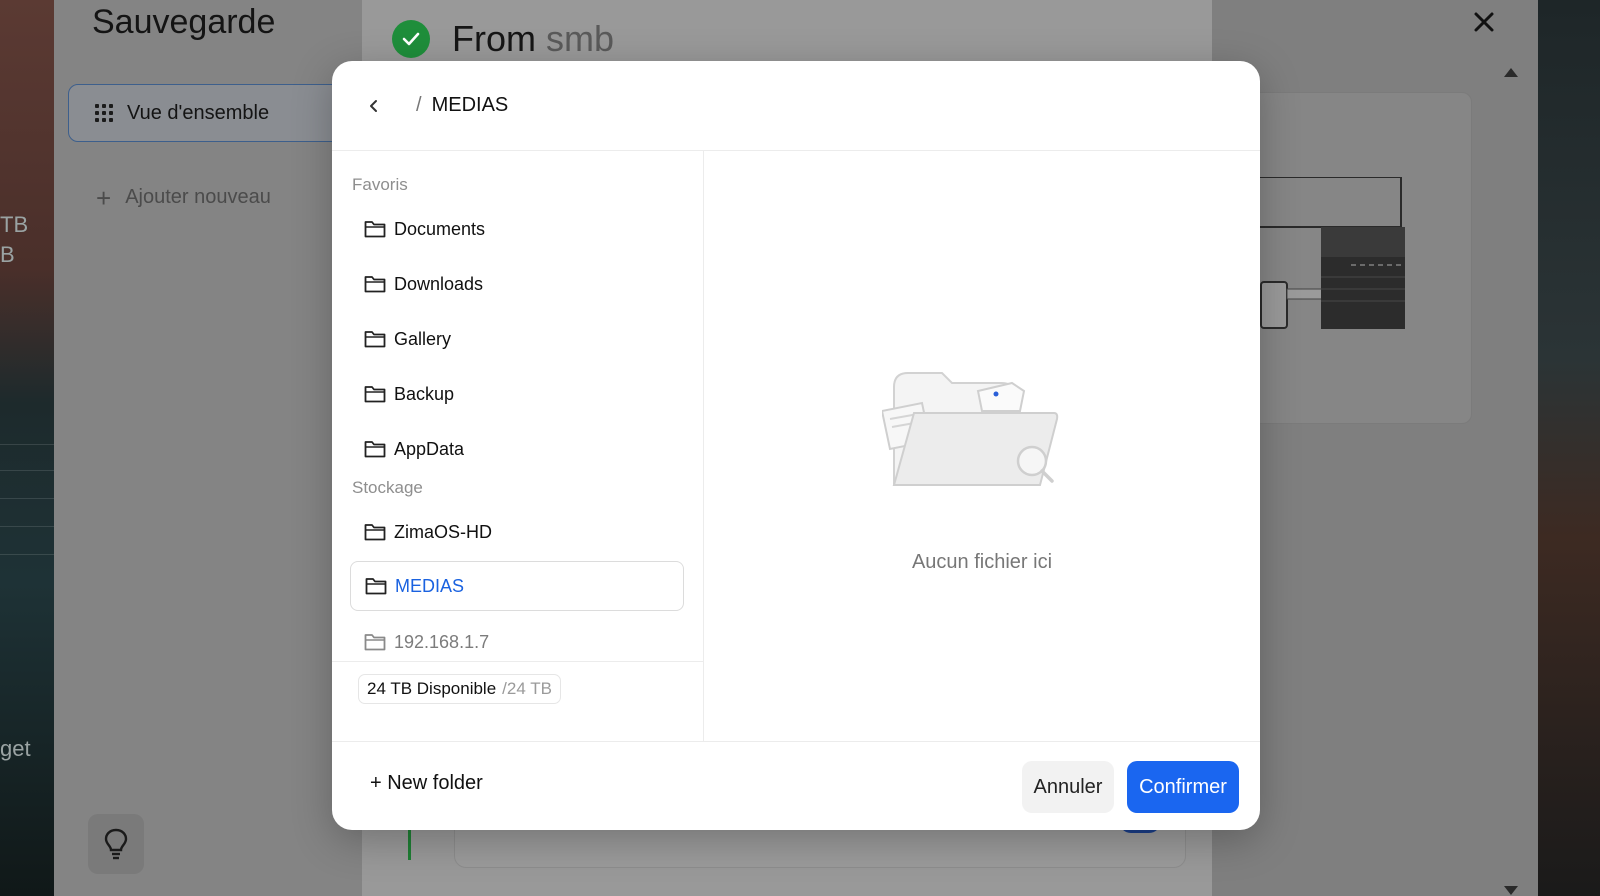  What do you see at coordinates (387, 487) in the screenshot?
I see `storage-section-label: Stockage` at bounding box center [387, 487].